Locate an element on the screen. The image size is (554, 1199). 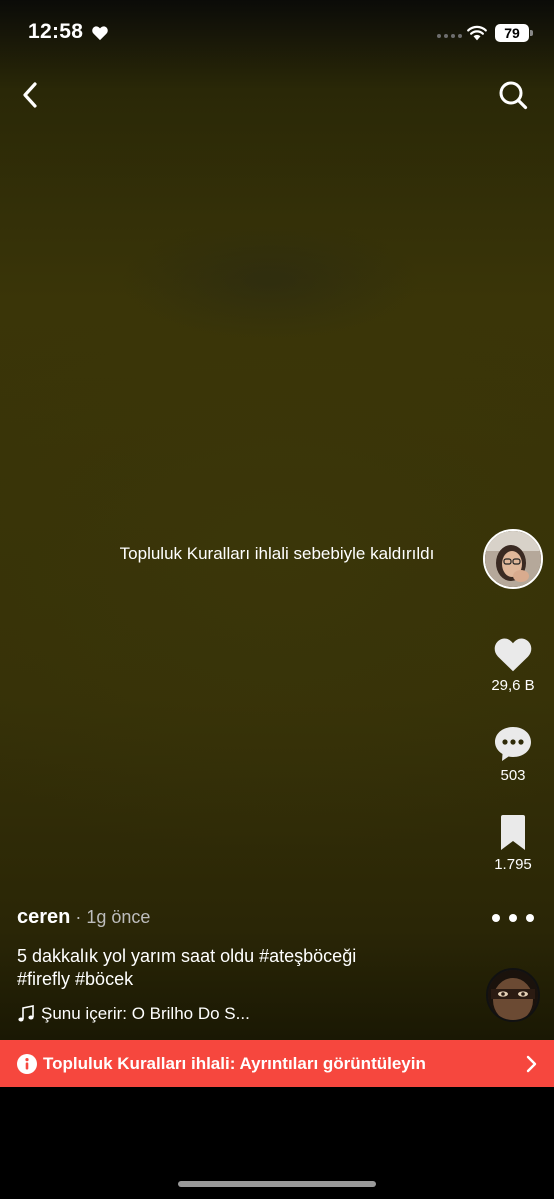
bookmark-icon is located at coordinates (513, 832).